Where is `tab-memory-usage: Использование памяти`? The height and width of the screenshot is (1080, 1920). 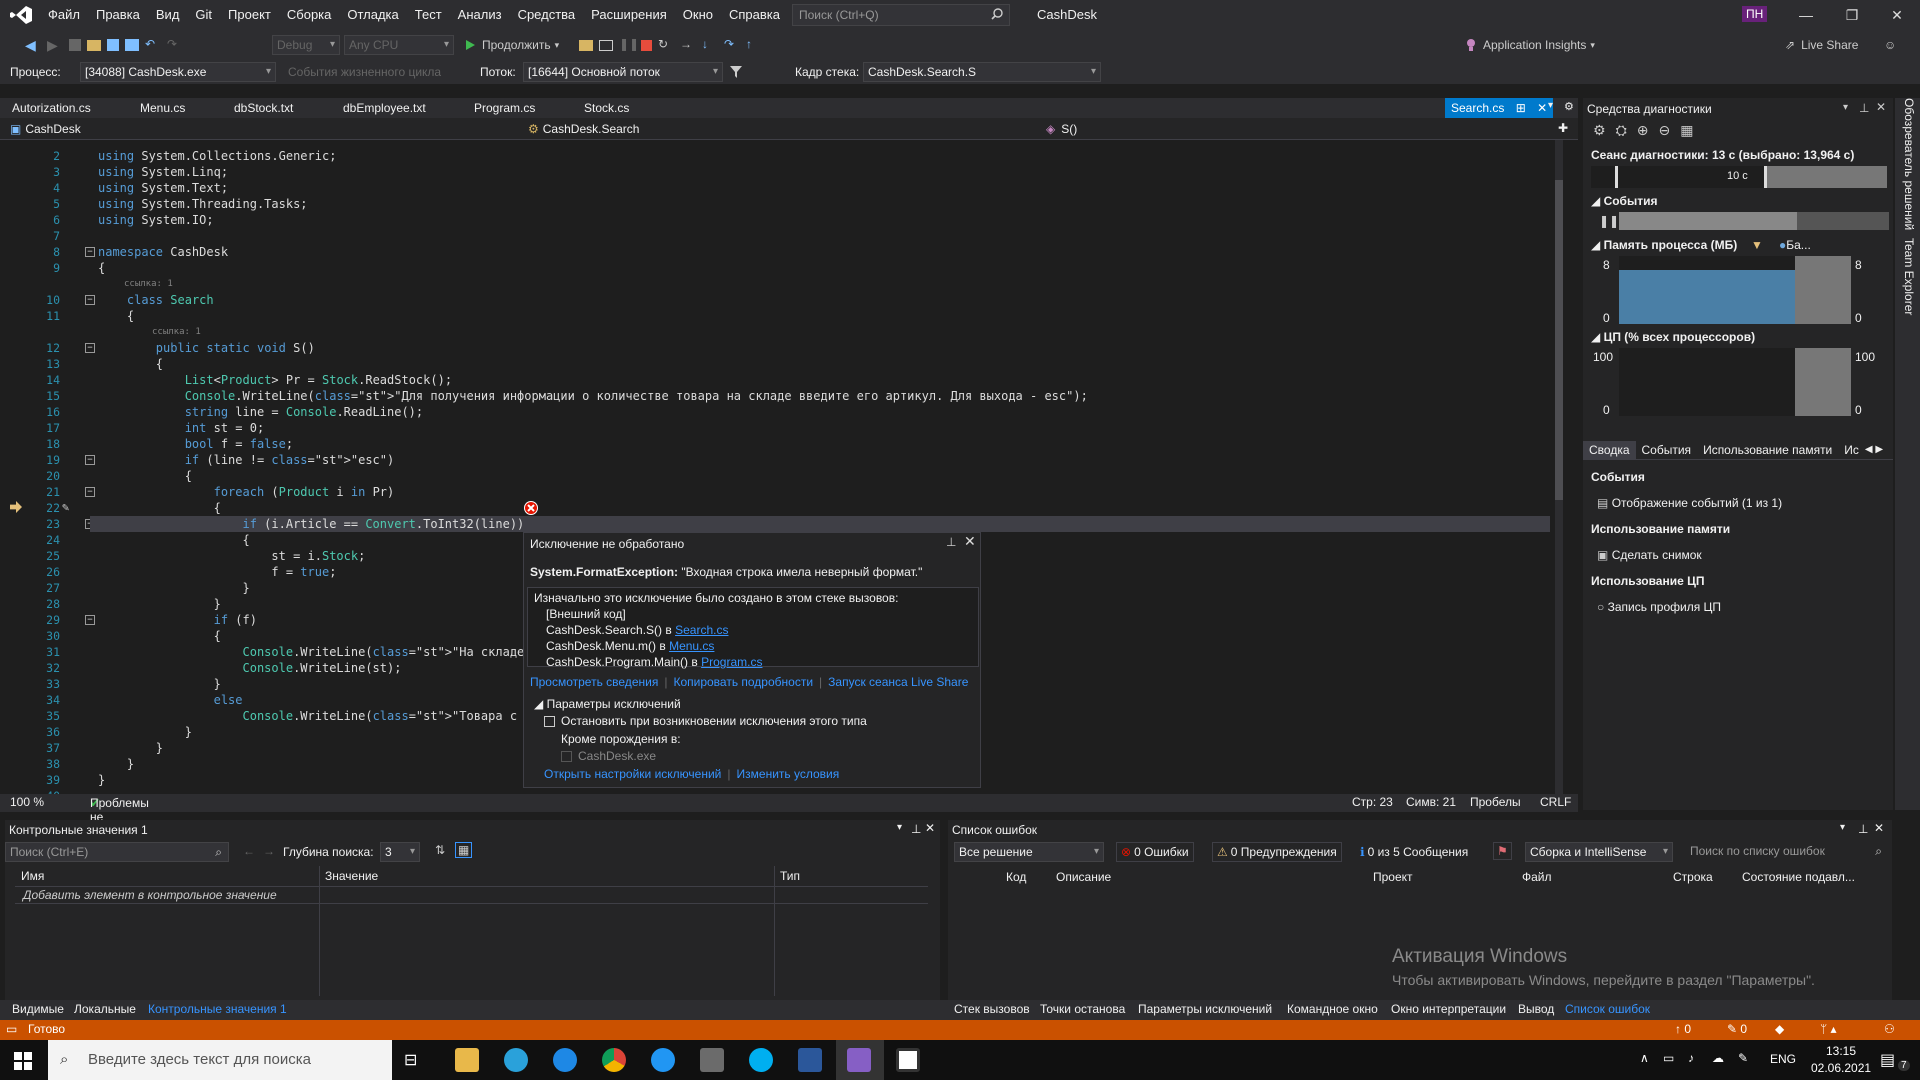
tab-memory-usage: Использование памяти is located at coordinates (1767, 450).